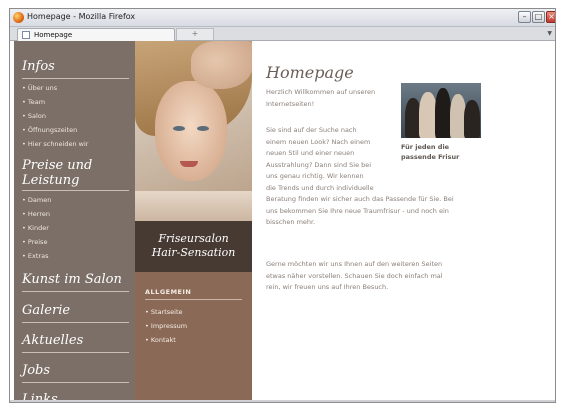 This screenshot has height=409, width=565. I want to click on nav-item-label: Hier schneiden wir, so click(58, 144).